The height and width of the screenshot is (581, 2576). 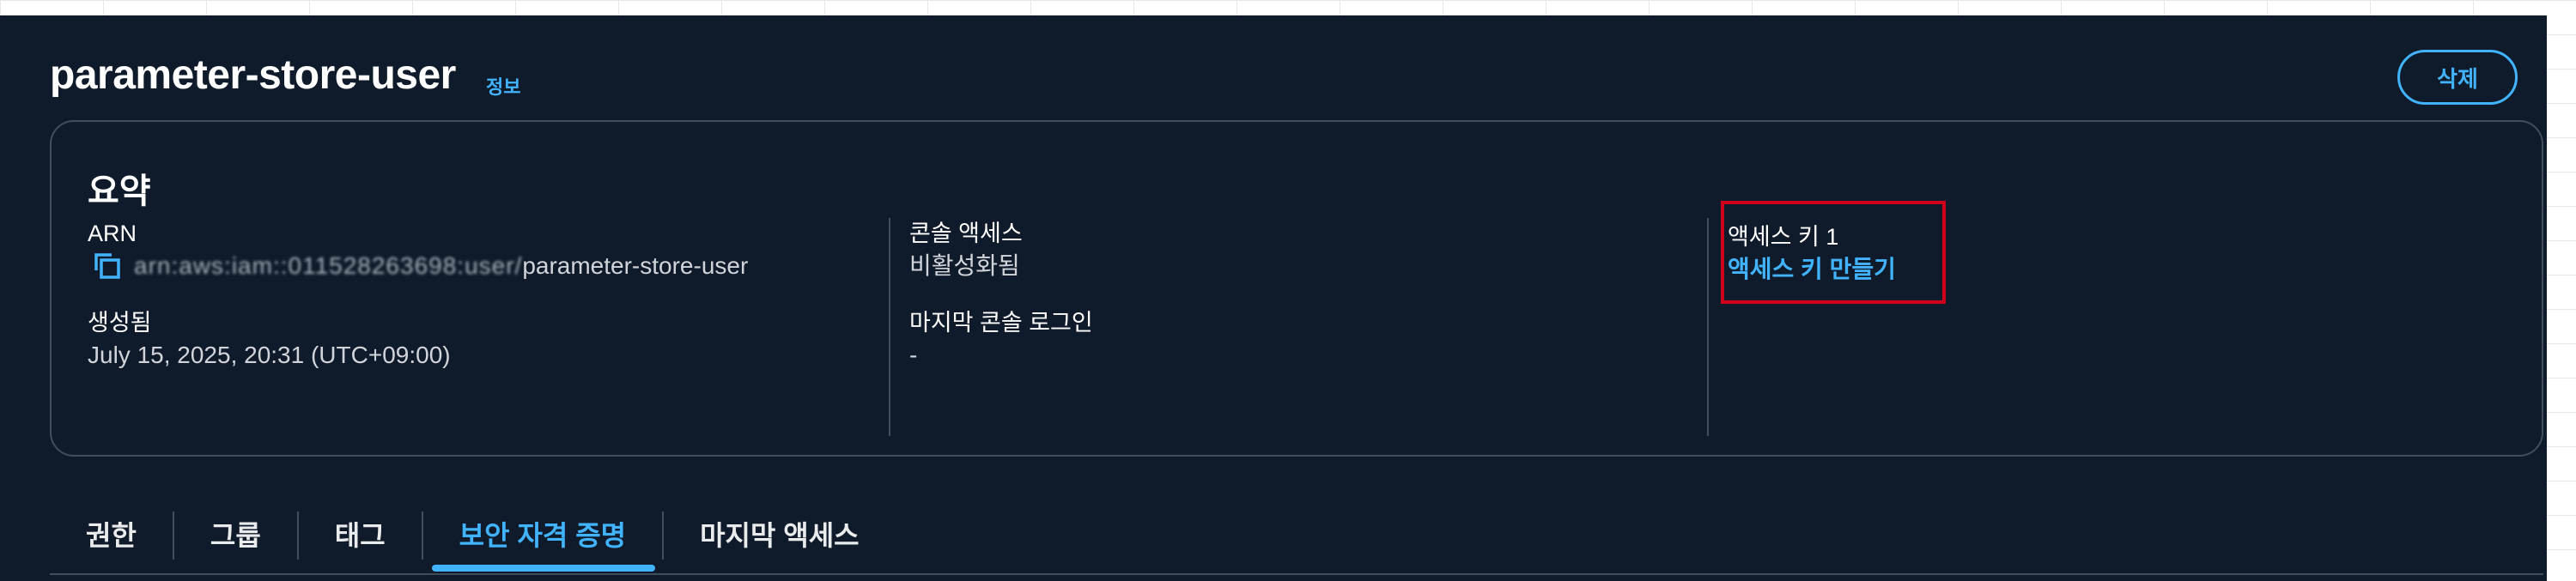 I want to click on last-console-login-field: 마지막 콘솔 로그인 -, so click(x=1309, y=339).